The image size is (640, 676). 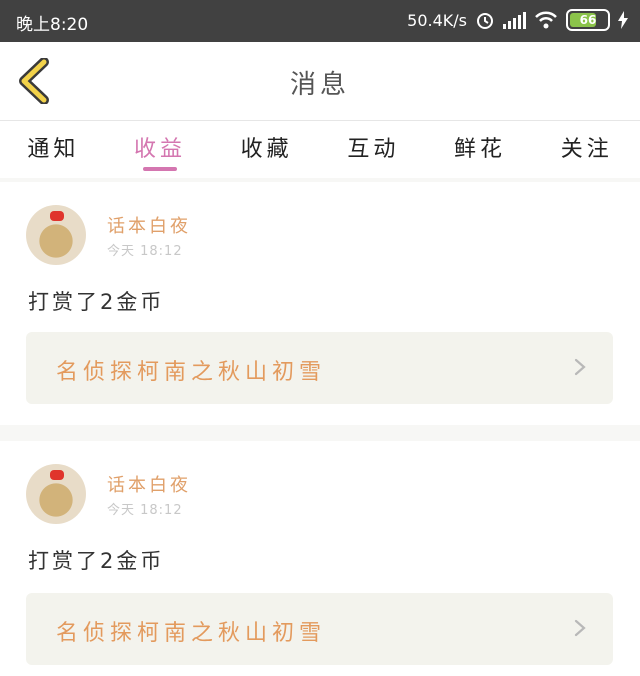 What do you see at coordinates (623, 20) in the screenshot?
I see `charging-icon` at bounding box center [623, 20].